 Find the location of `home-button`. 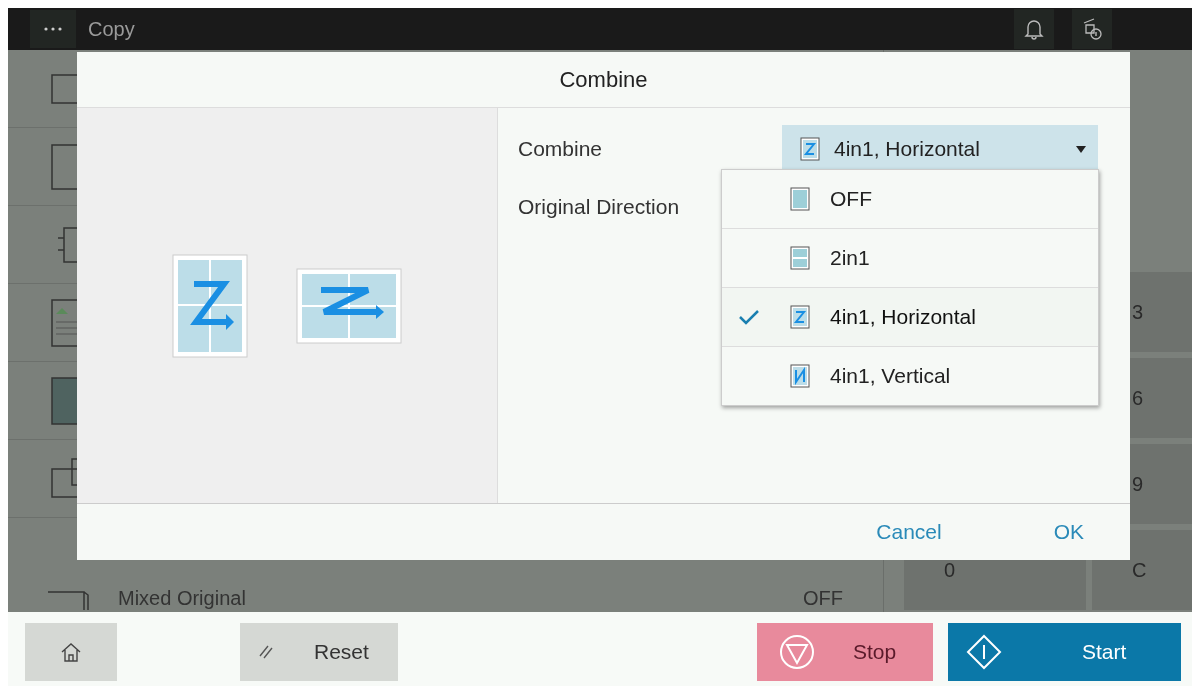

home-button is located at coordinates (71, 652).